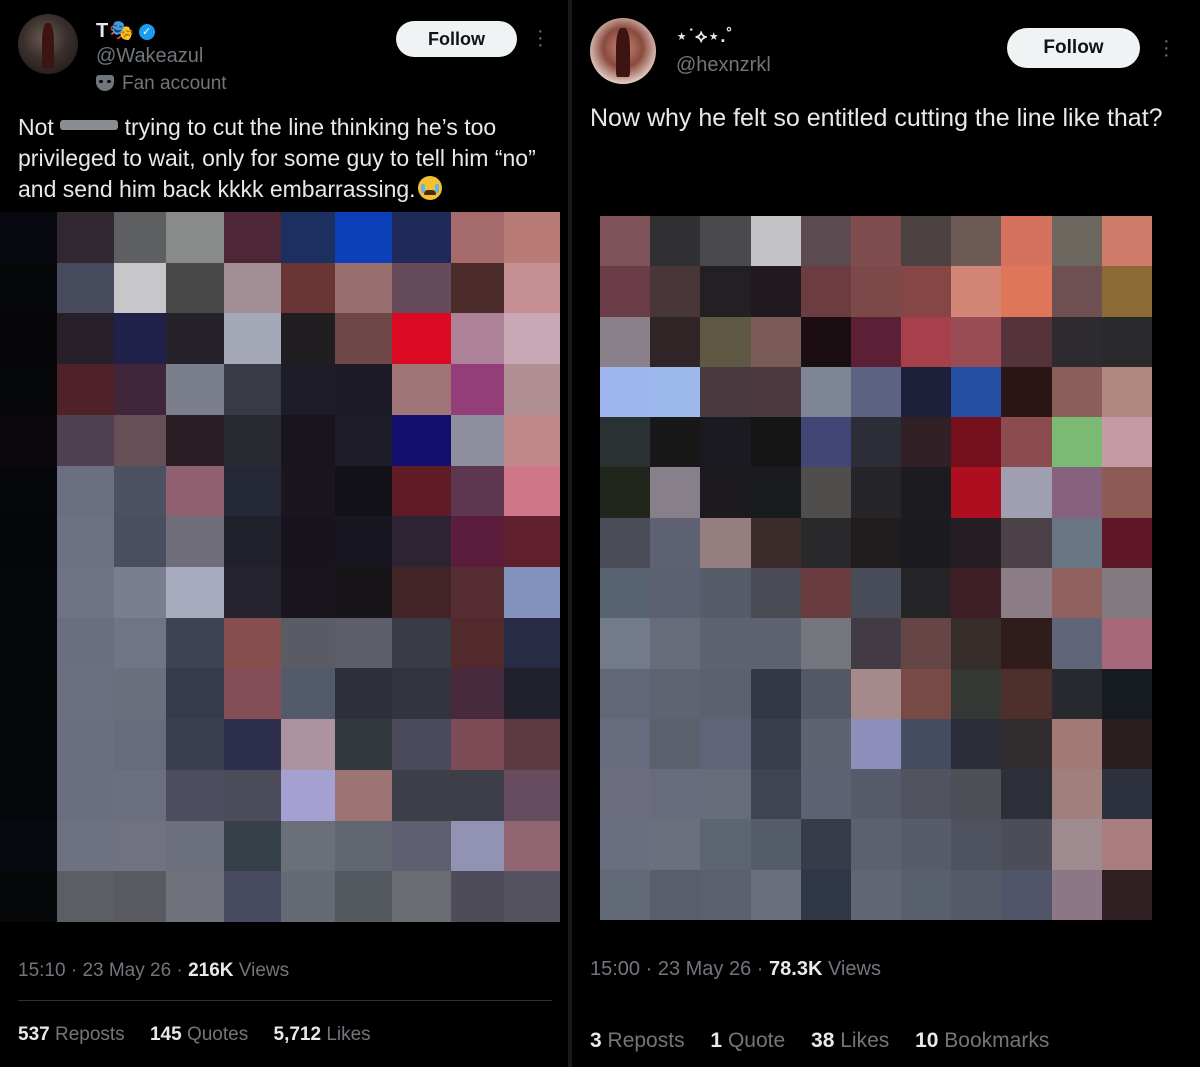 This screenshot has width=1200, height=1067. What do you see at coordinates (165, 1034) in the screenshot?
I see `quotes-count: 145` at bounding box center [165, 1034].